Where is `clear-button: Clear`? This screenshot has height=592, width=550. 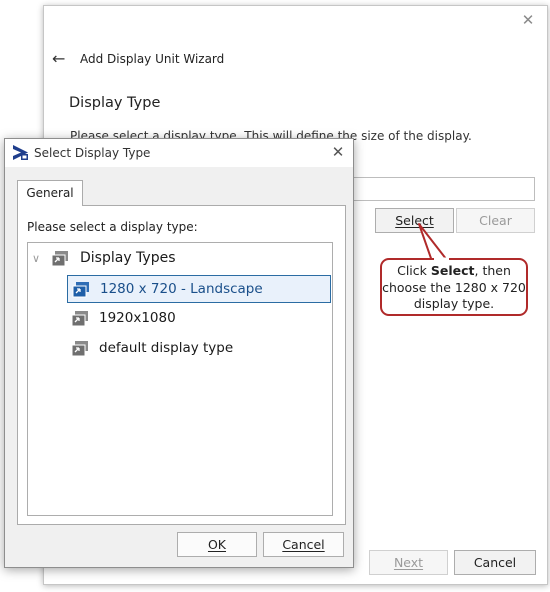
clear-button: Clear is located at coordinates (495, 220).